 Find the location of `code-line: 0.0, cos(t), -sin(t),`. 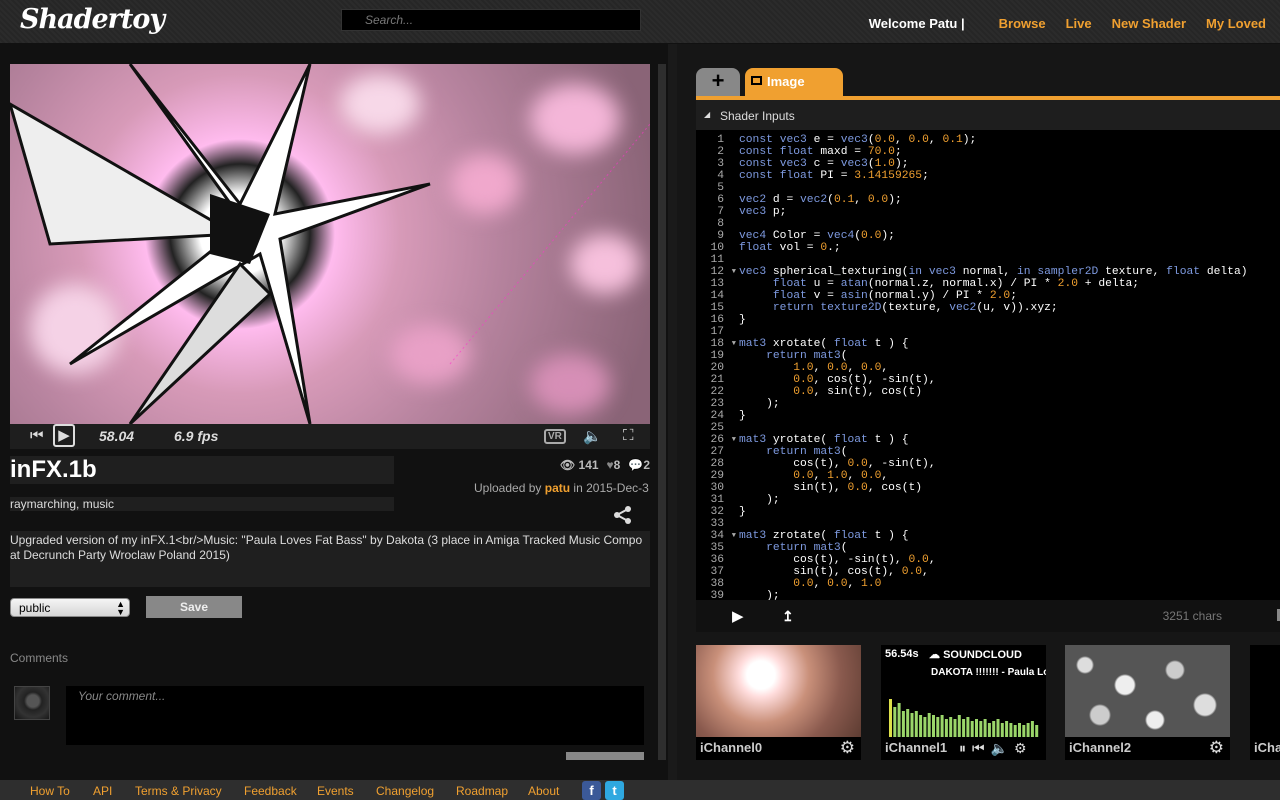

code-line: 0.0, cos(t), -sin(t), is located at coordinates (993, 380).